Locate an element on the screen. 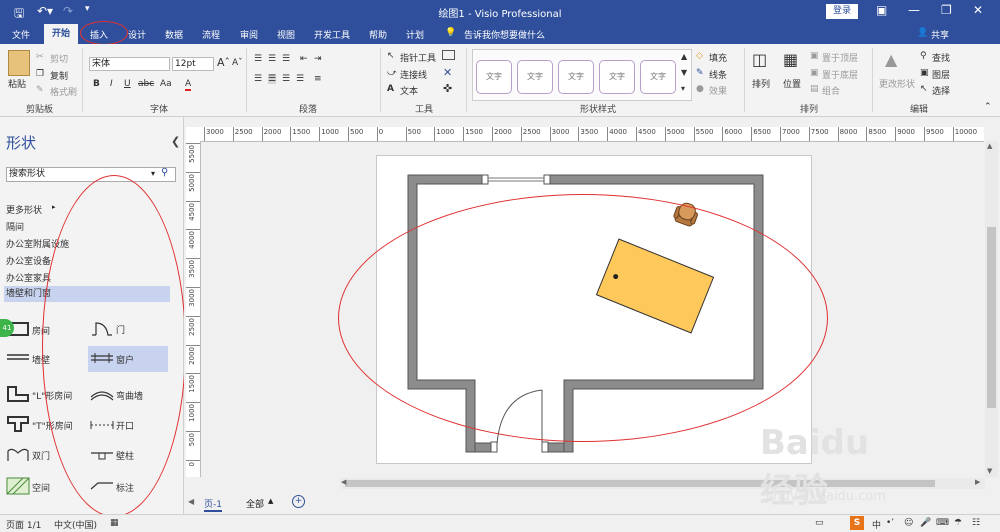 The height and width of the screenshot is (532, 1000). select-button: 选择 is located at coordinates (941, 90).